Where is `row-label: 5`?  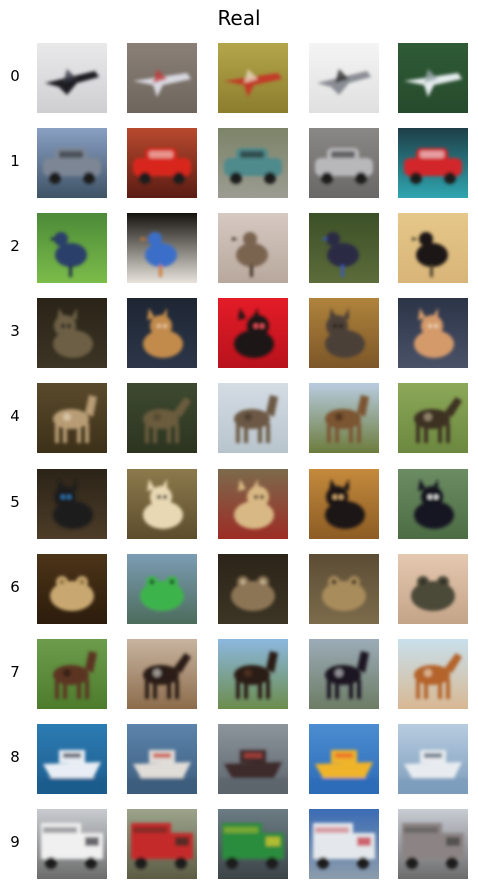 row-label: 5 is located at coordinates (15, 502).